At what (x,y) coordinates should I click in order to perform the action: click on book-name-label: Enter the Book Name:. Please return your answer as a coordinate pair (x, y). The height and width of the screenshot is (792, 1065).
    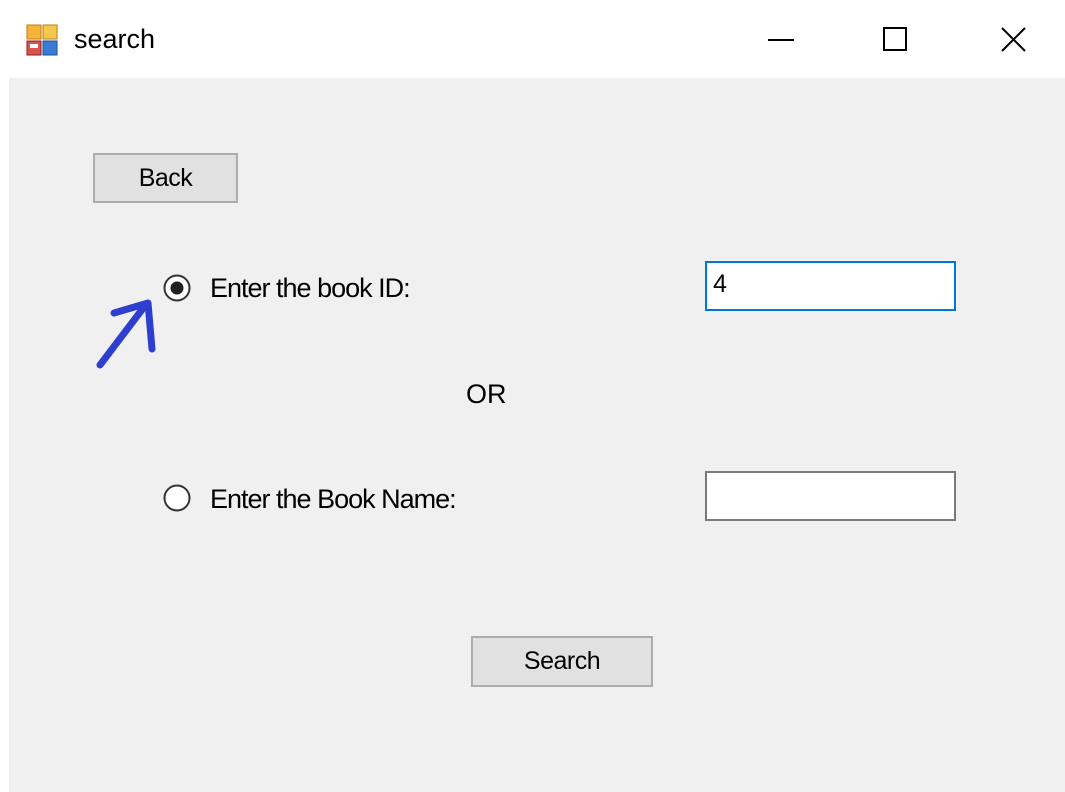
    Looking at the image, I should click on (333, 499).